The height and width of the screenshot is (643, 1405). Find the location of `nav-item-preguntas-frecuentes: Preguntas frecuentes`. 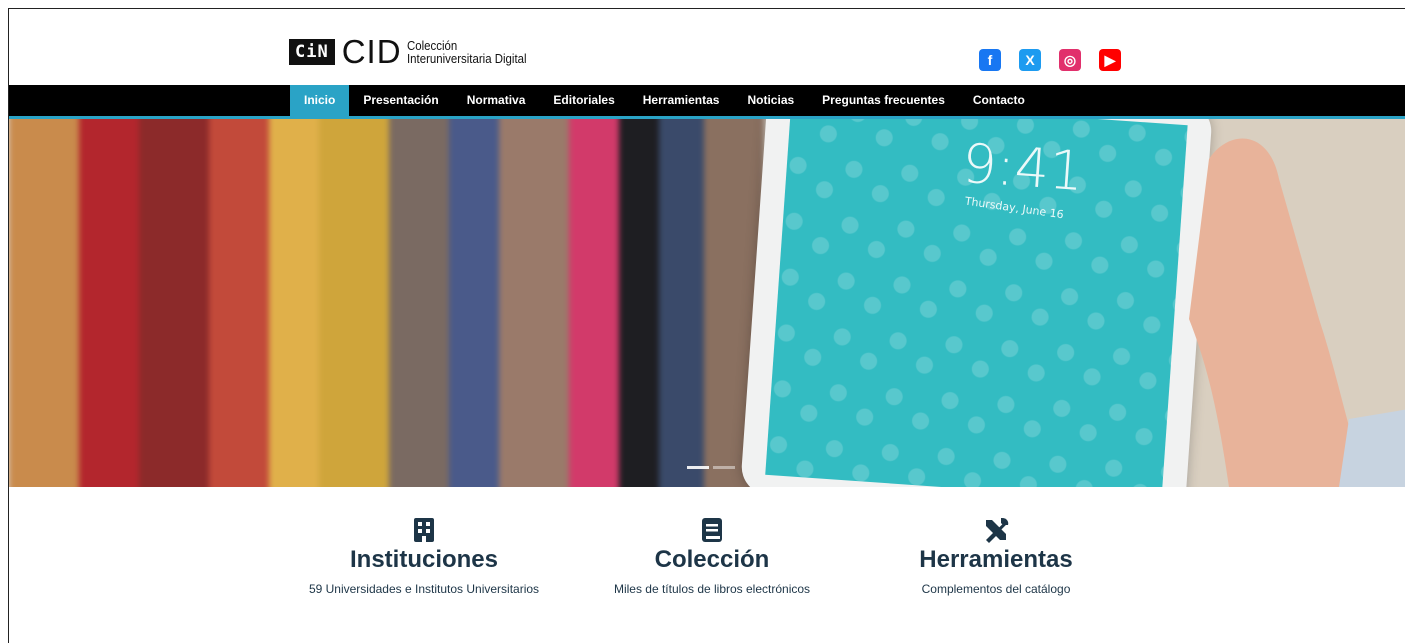

nav-item-preguntas-frecuentes: Preguntas frecuentes is located at coordinates (883, 100).